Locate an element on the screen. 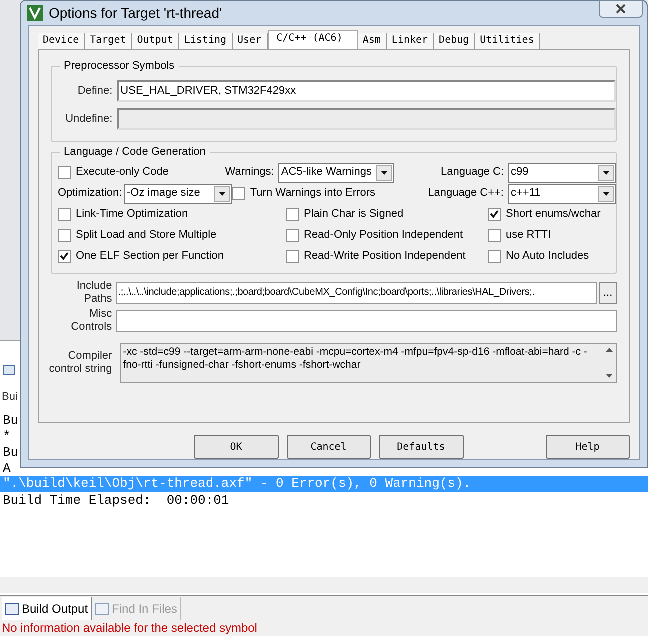 The height and width of the screenshot is (636, 648). tab: Linker is located at coordinates (410, 41).